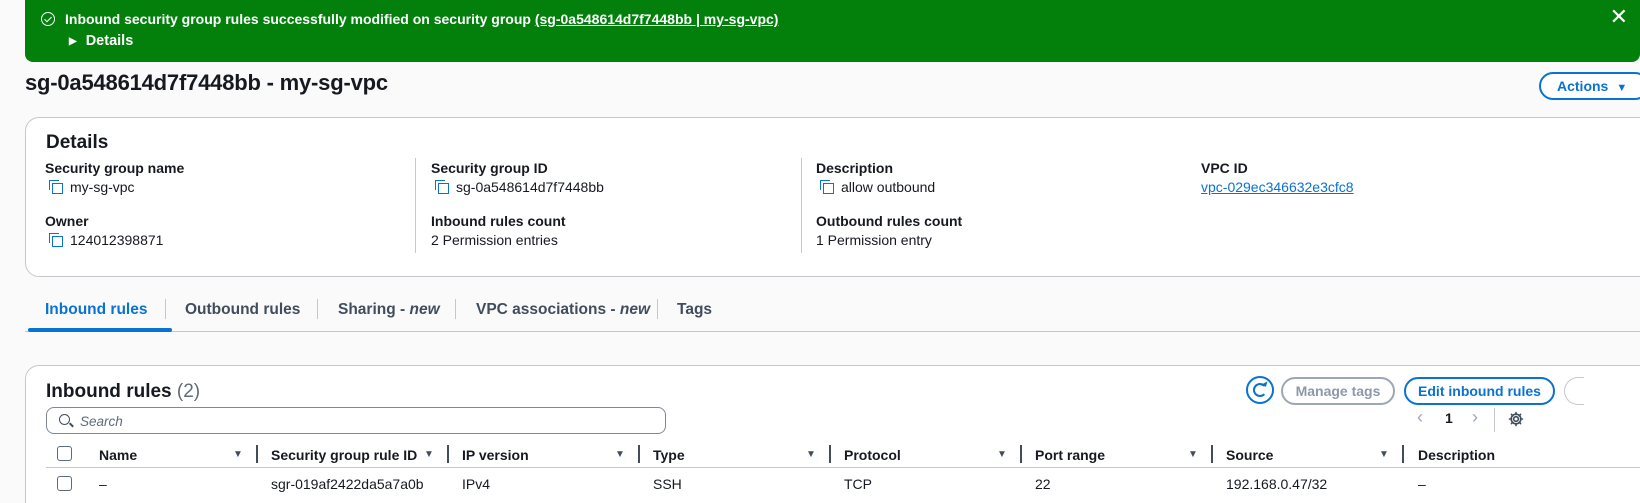 Image resolution: width=1640 pixels, height=503 pixels. Describe the element at coordinates (103, 484) in the screenshot. I see `cell-name: –` at that location.